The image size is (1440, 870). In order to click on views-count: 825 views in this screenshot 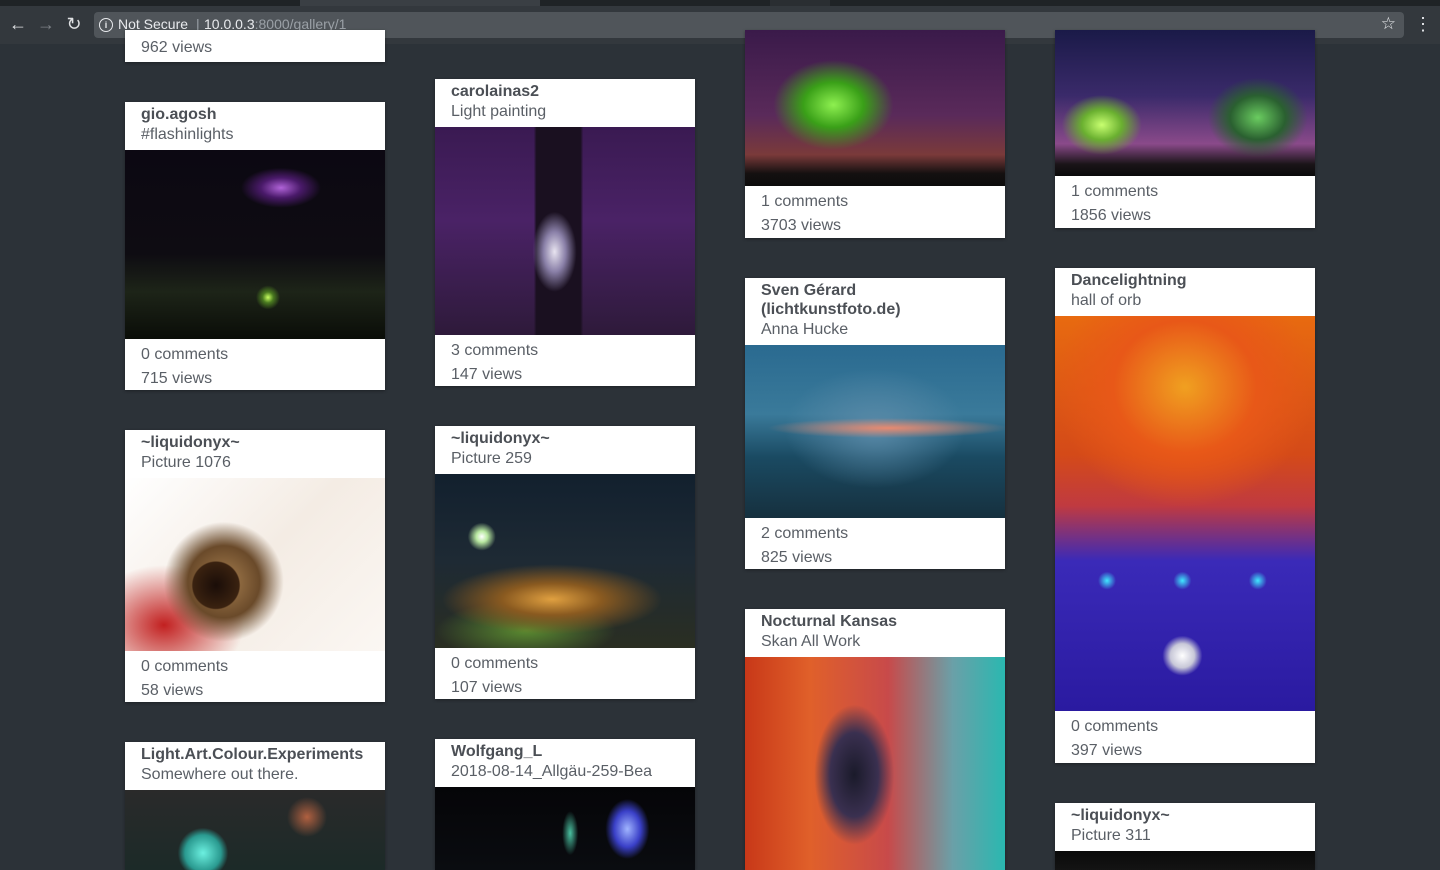, I will do `click(797, 557)`.